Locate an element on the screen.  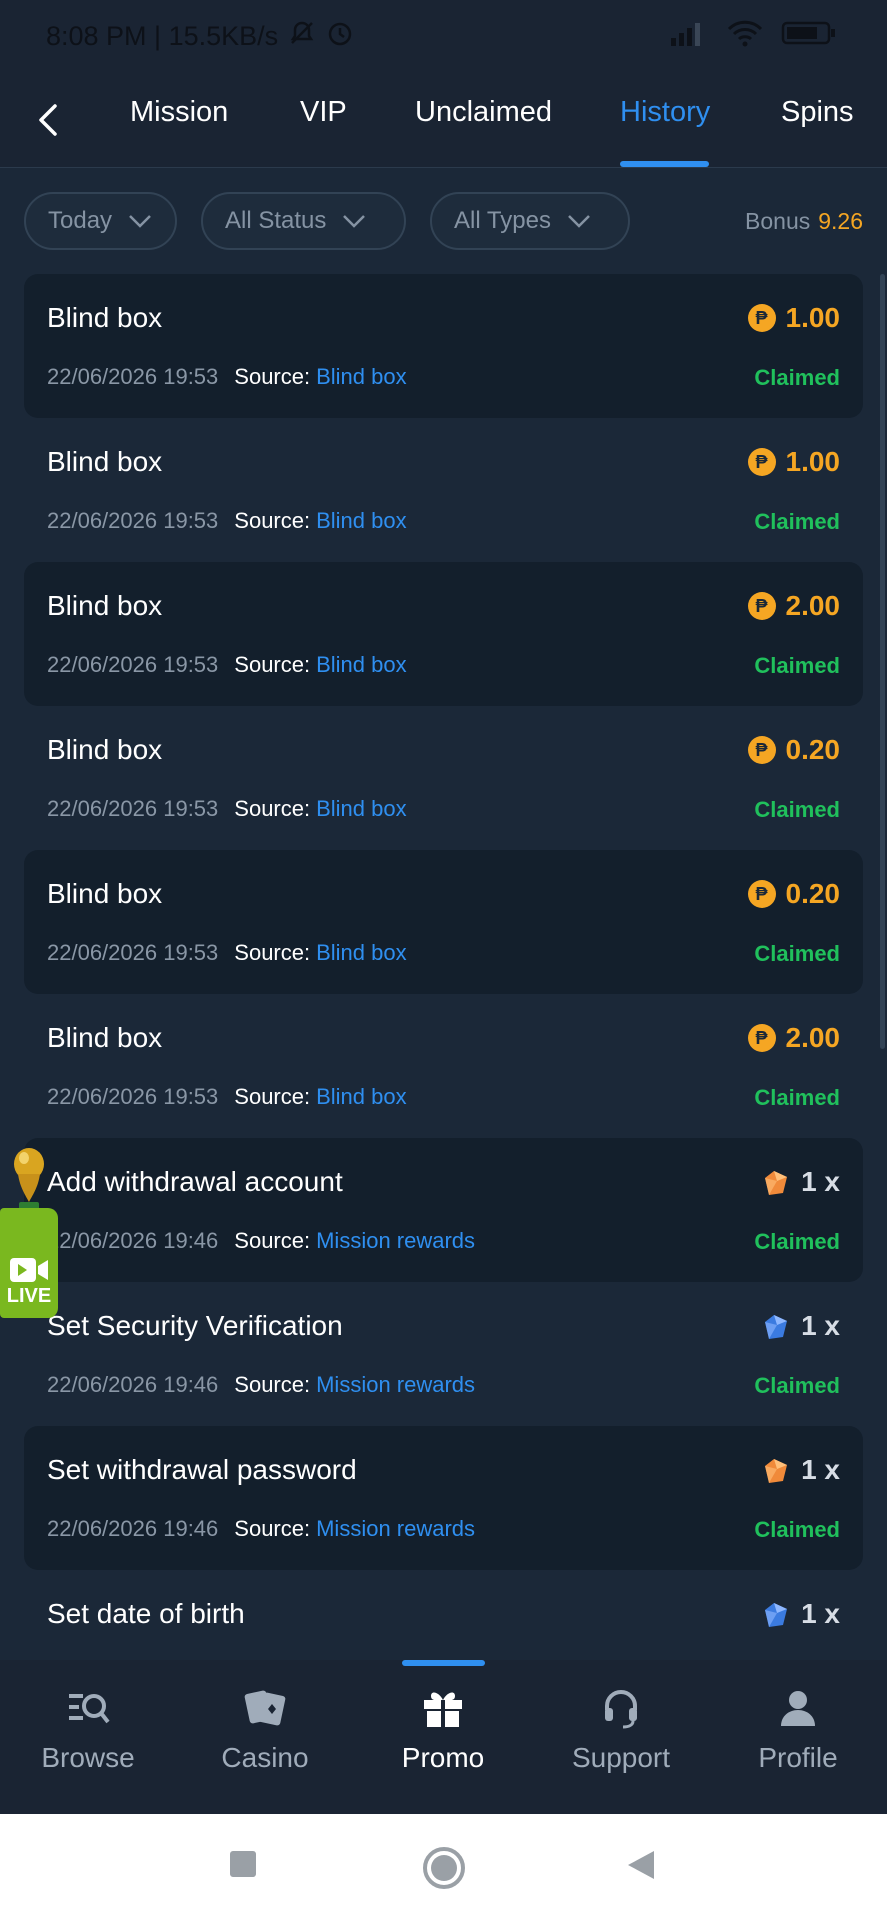
chevron-down-icon is located at coordinates (579, 221).